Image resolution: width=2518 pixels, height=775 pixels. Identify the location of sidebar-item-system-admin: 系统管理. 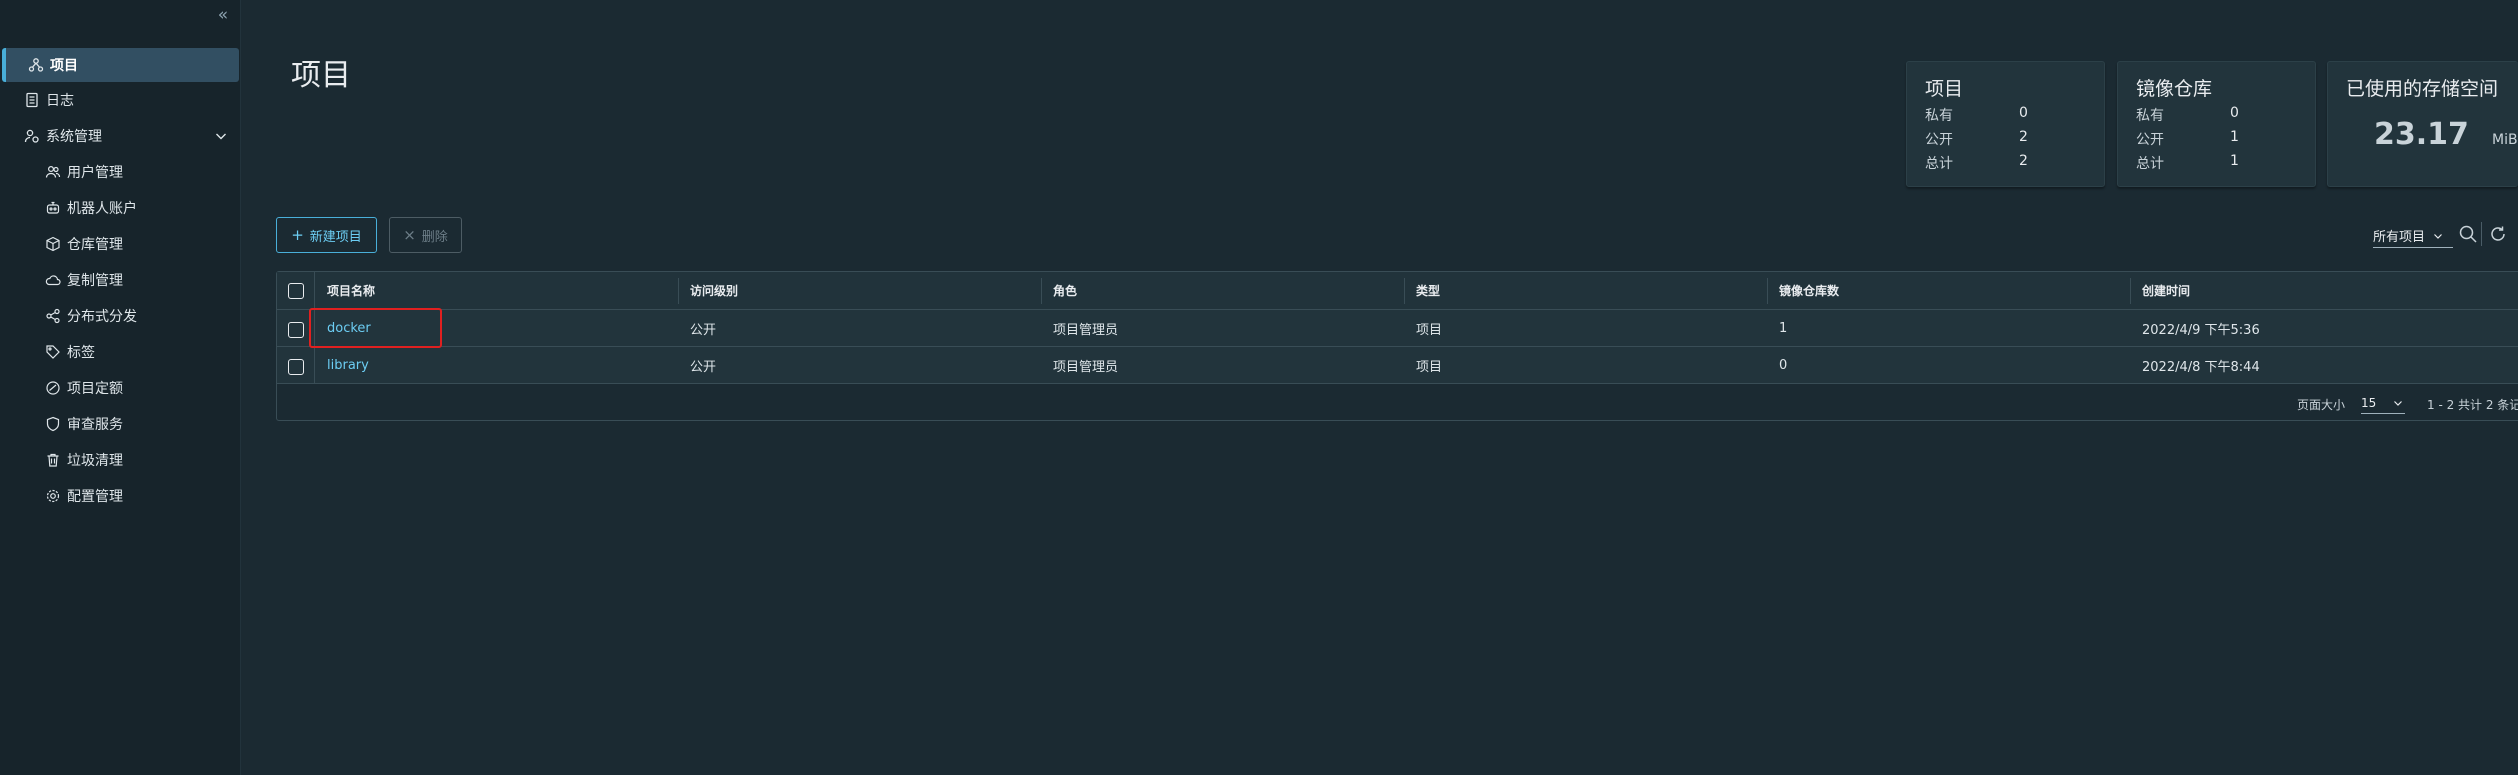
(120, 136).